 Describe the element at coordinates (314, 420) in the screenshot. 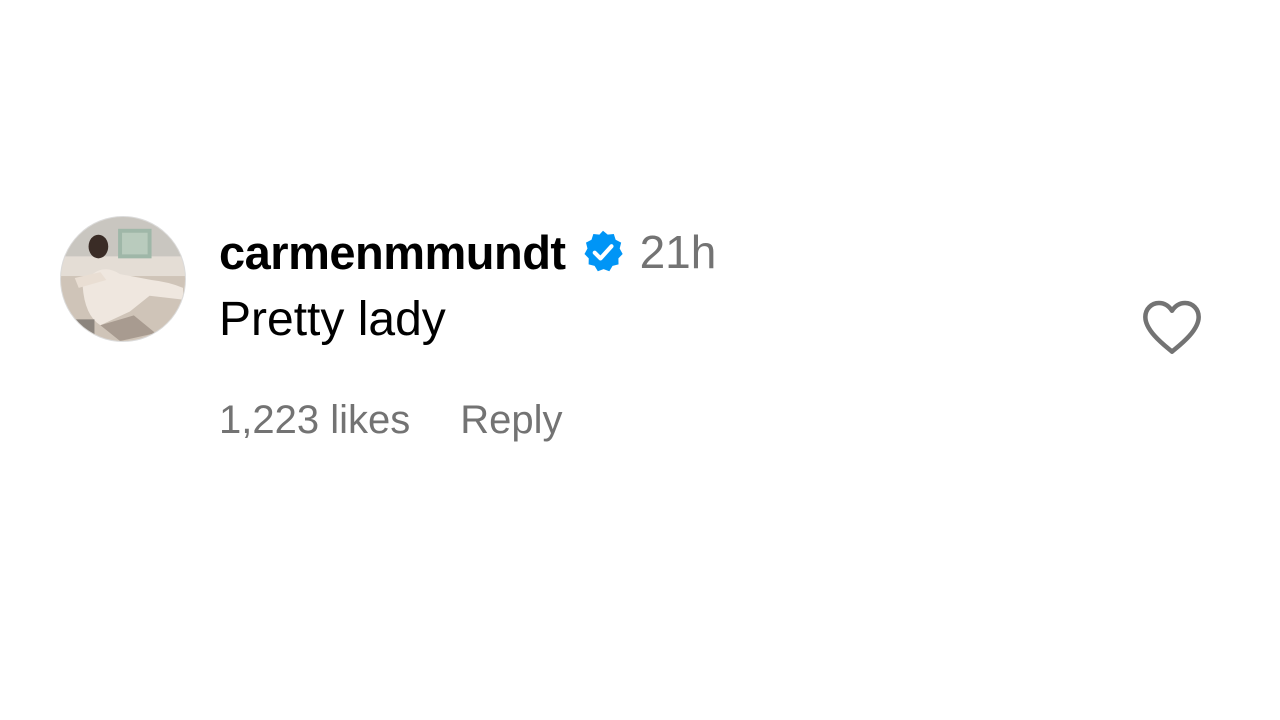

I see `likes-count: 1,223 likes` at that location.